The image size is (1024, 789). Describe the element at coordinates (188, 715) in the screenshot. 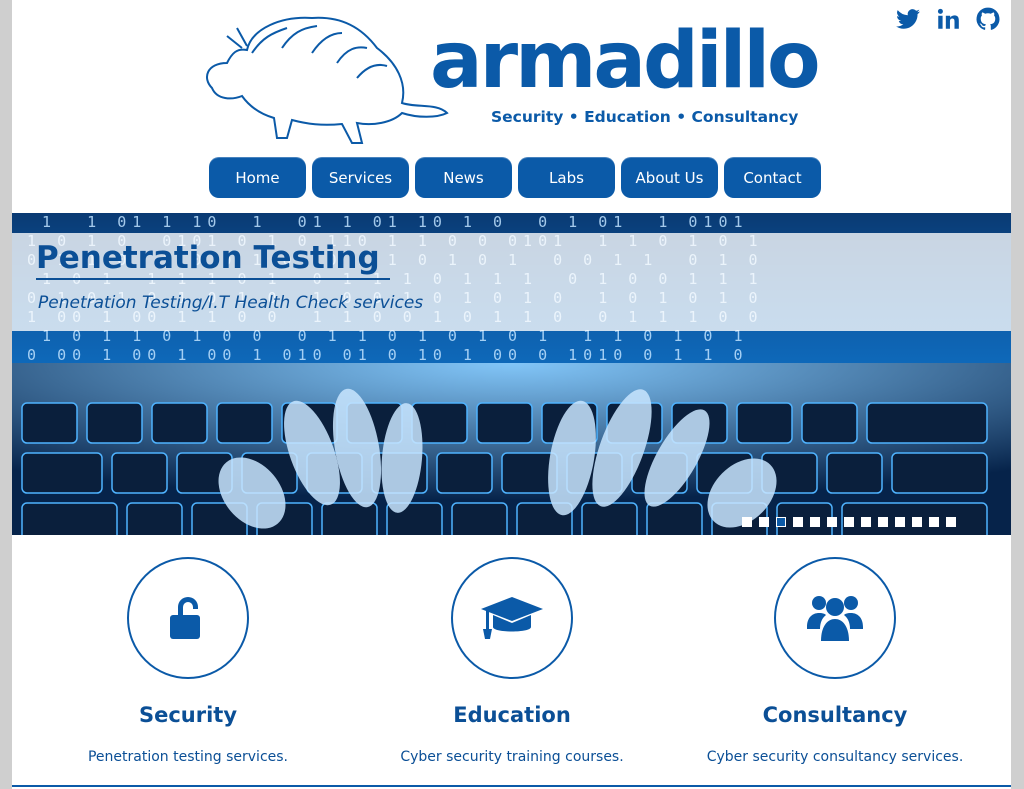

I see `feature-title: Security` at that location.